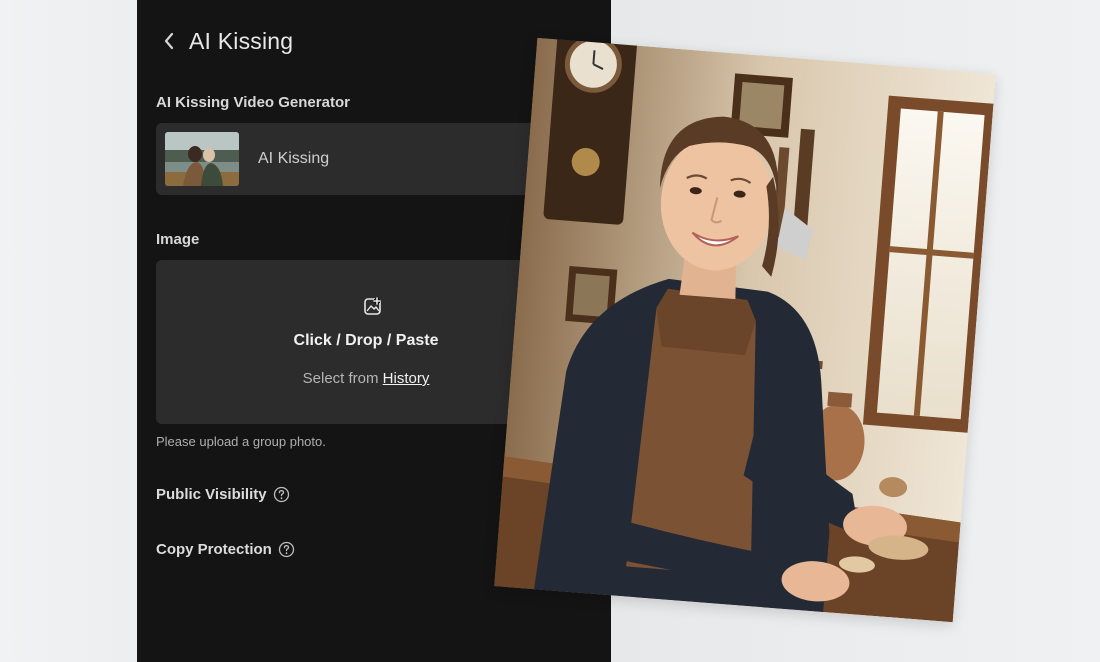  What do you see at coordinates (406, 378) in the screenshot?
I see `history-link: History` at bounding box center [406, 378].